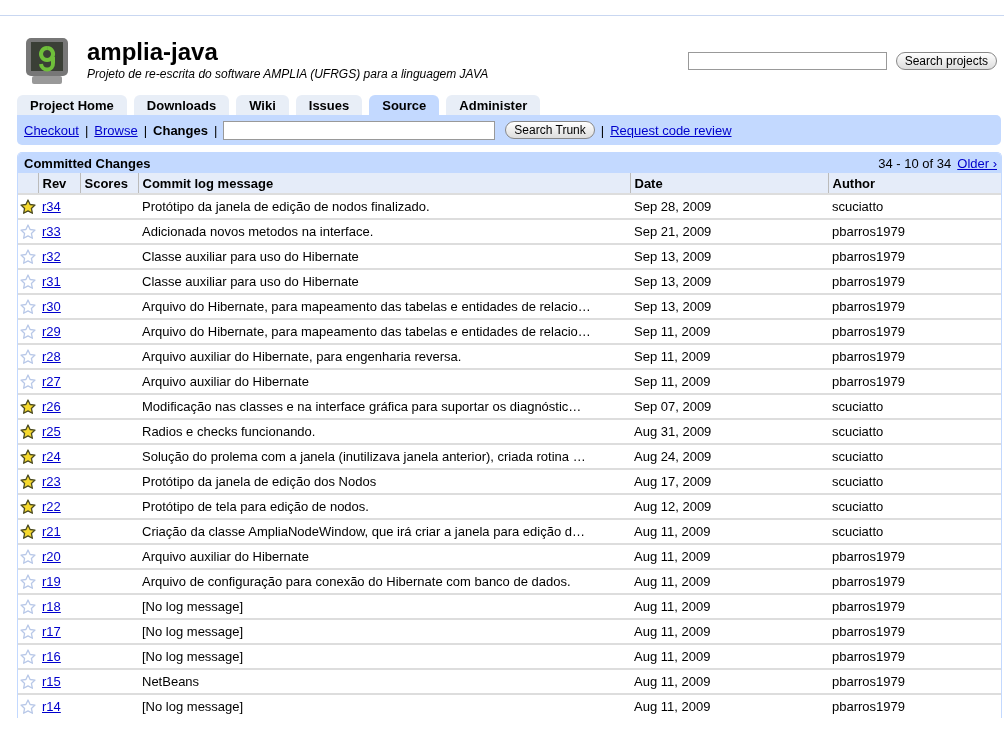  What do you see at coordinates (72, 105) in the screenshot?
I see `tab: Project Home` at bounding box center [72, 105].